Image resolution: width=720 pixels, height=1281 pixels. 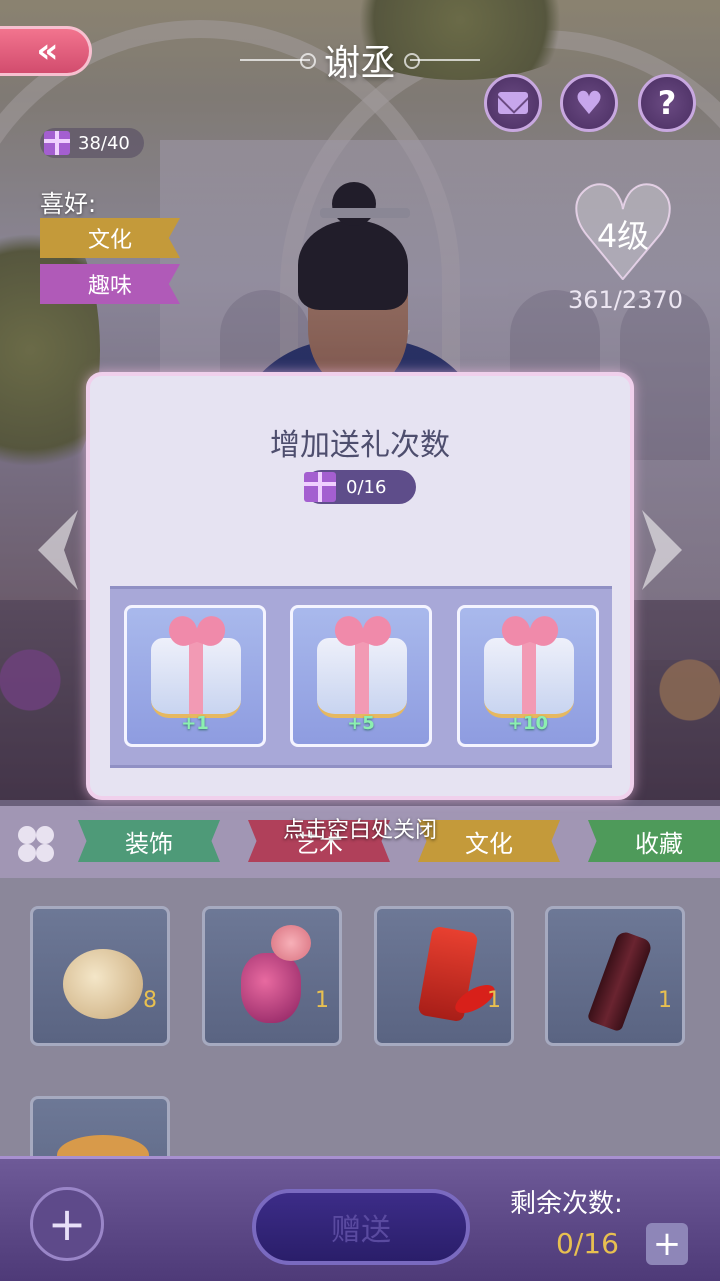 I want to click on title-bar: 谢丞, so click(x=360, y=60).